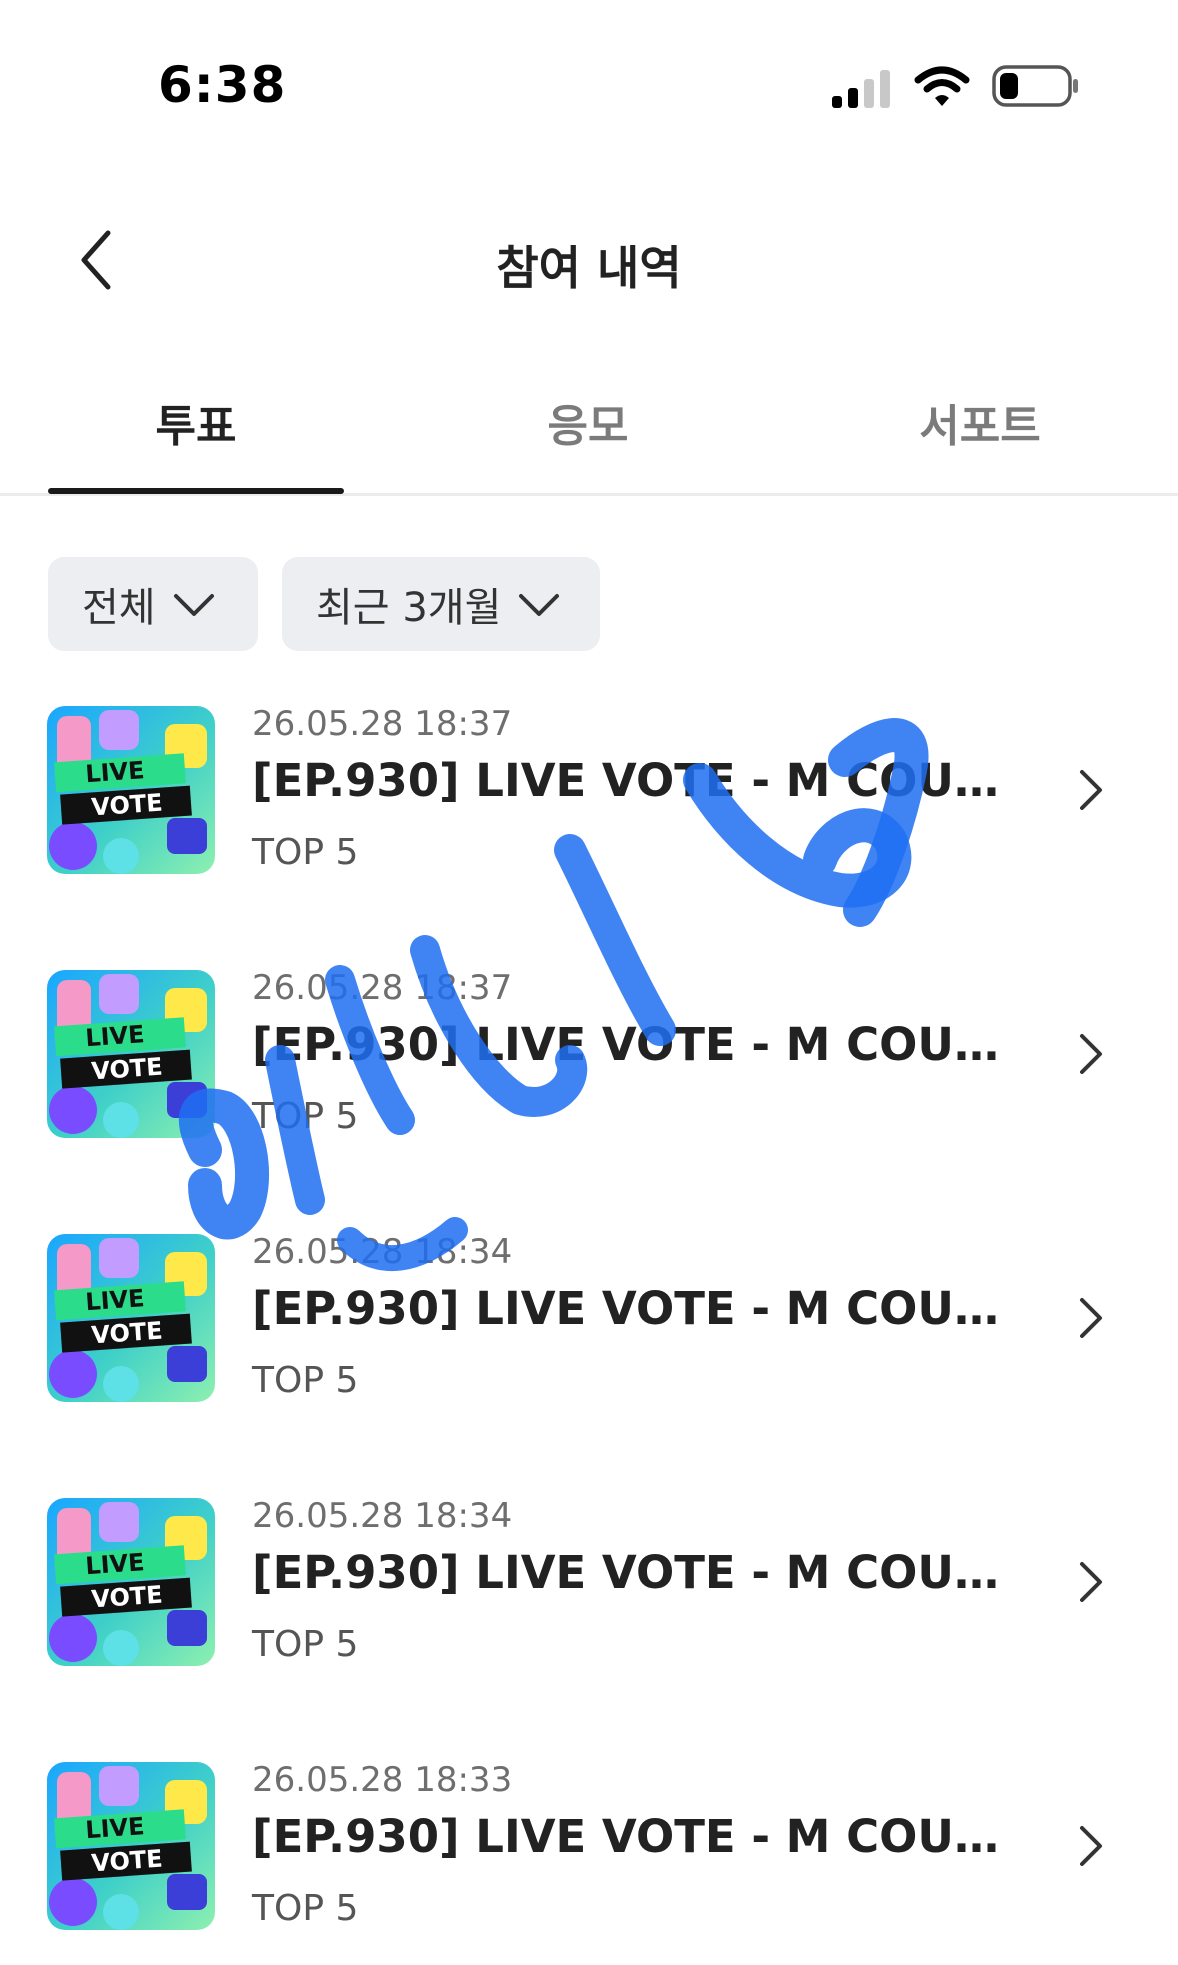  Describe the element at coordinates (196, 440) in the screenshot. I see `tab-vote: 투표` at that location.